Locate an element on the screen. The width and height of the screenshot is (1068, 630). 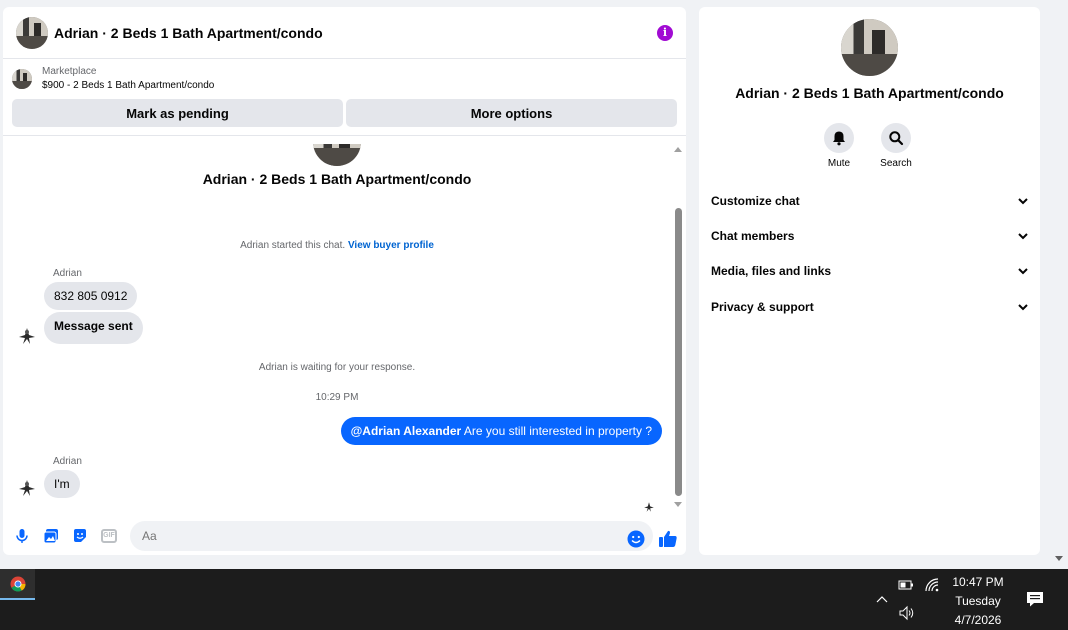
chrome-icon is located at coordinates (18, 584).